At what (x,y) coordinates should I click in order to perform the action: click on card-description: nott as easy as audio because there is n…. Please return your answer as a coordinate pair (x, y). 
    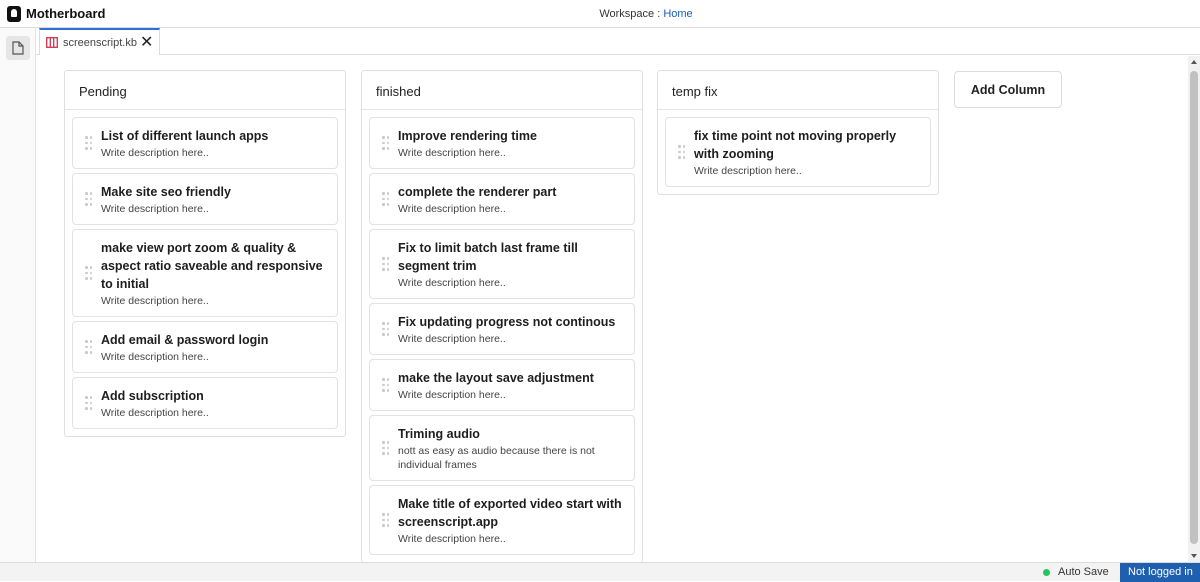
    Looking at the image, I should click on (496, 458).